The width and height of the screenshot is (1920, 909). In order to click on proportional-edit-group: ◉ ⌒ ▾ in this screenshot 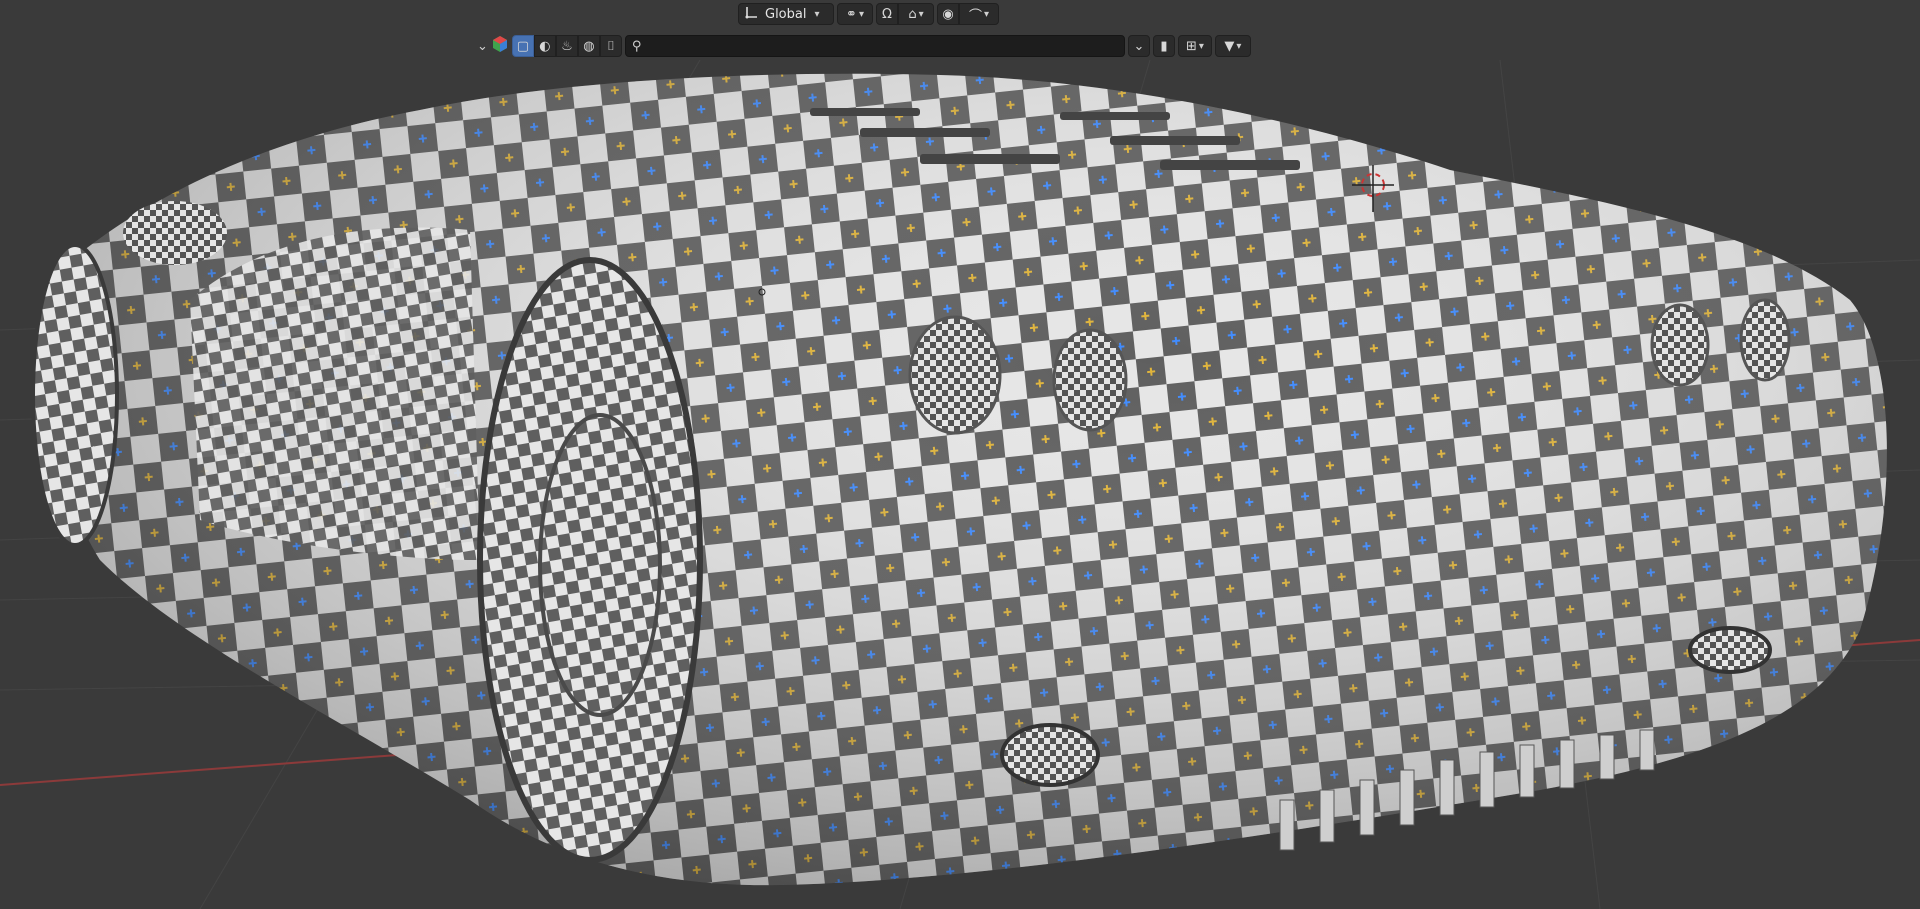, I will do `click(968, 14)`.